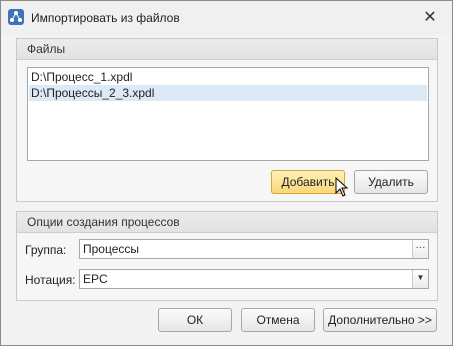  Describe the element at coordinates (226, 18) in the screenshot. I see `title-bar: Импортировать из файлов ✕` at that location.